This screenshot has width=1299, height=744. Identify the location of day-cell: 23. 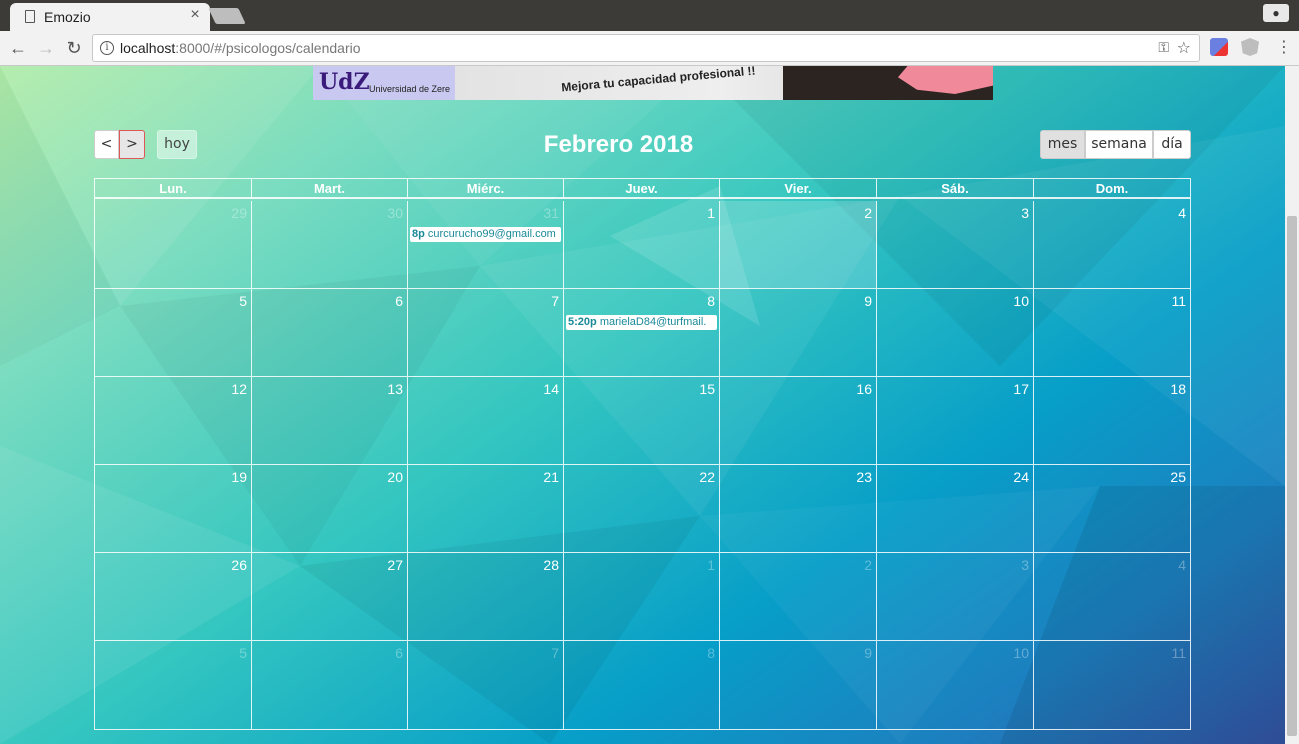
(798, 508).